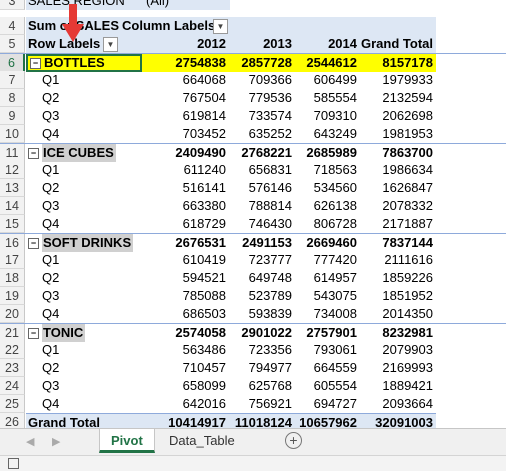 The height and width of the screenshot is (471, 506). What do you see at coordinates (398, 333) in the screenshot?
I see `value-cell: 8232981` at bounding box center [398, 333].